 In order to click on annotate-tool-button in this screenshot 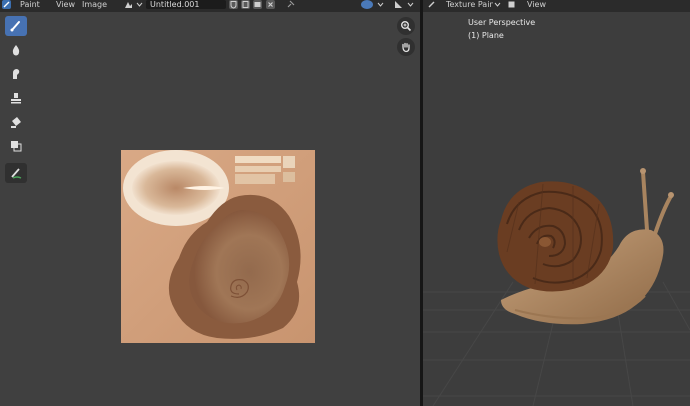, I will do `click(16, 173)`.